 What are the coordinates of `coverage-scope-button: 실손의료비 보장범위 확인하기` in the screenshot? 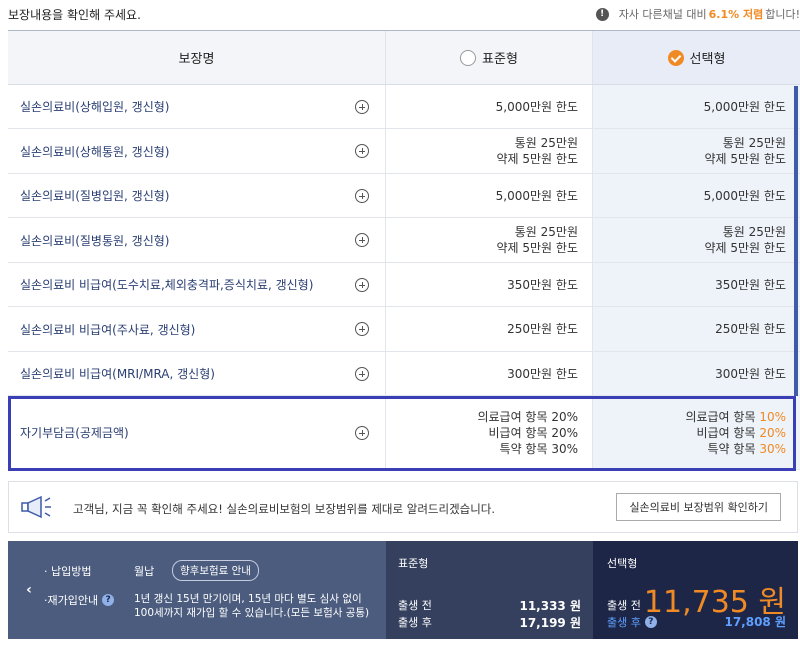 It's located at (698, 507).